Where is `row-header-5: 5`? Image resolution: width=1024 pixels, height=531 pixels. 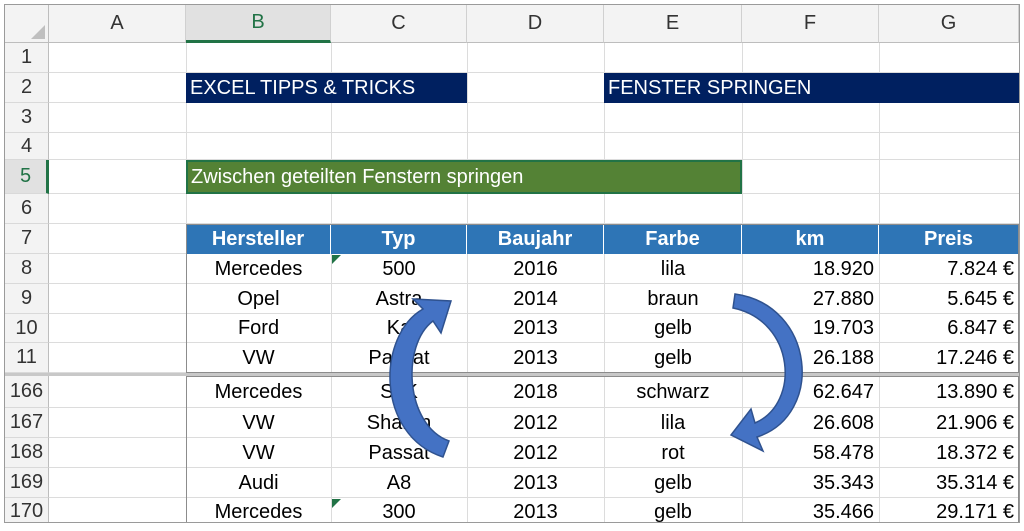 row-header-5: 5 is located at coordinates (27, 177).